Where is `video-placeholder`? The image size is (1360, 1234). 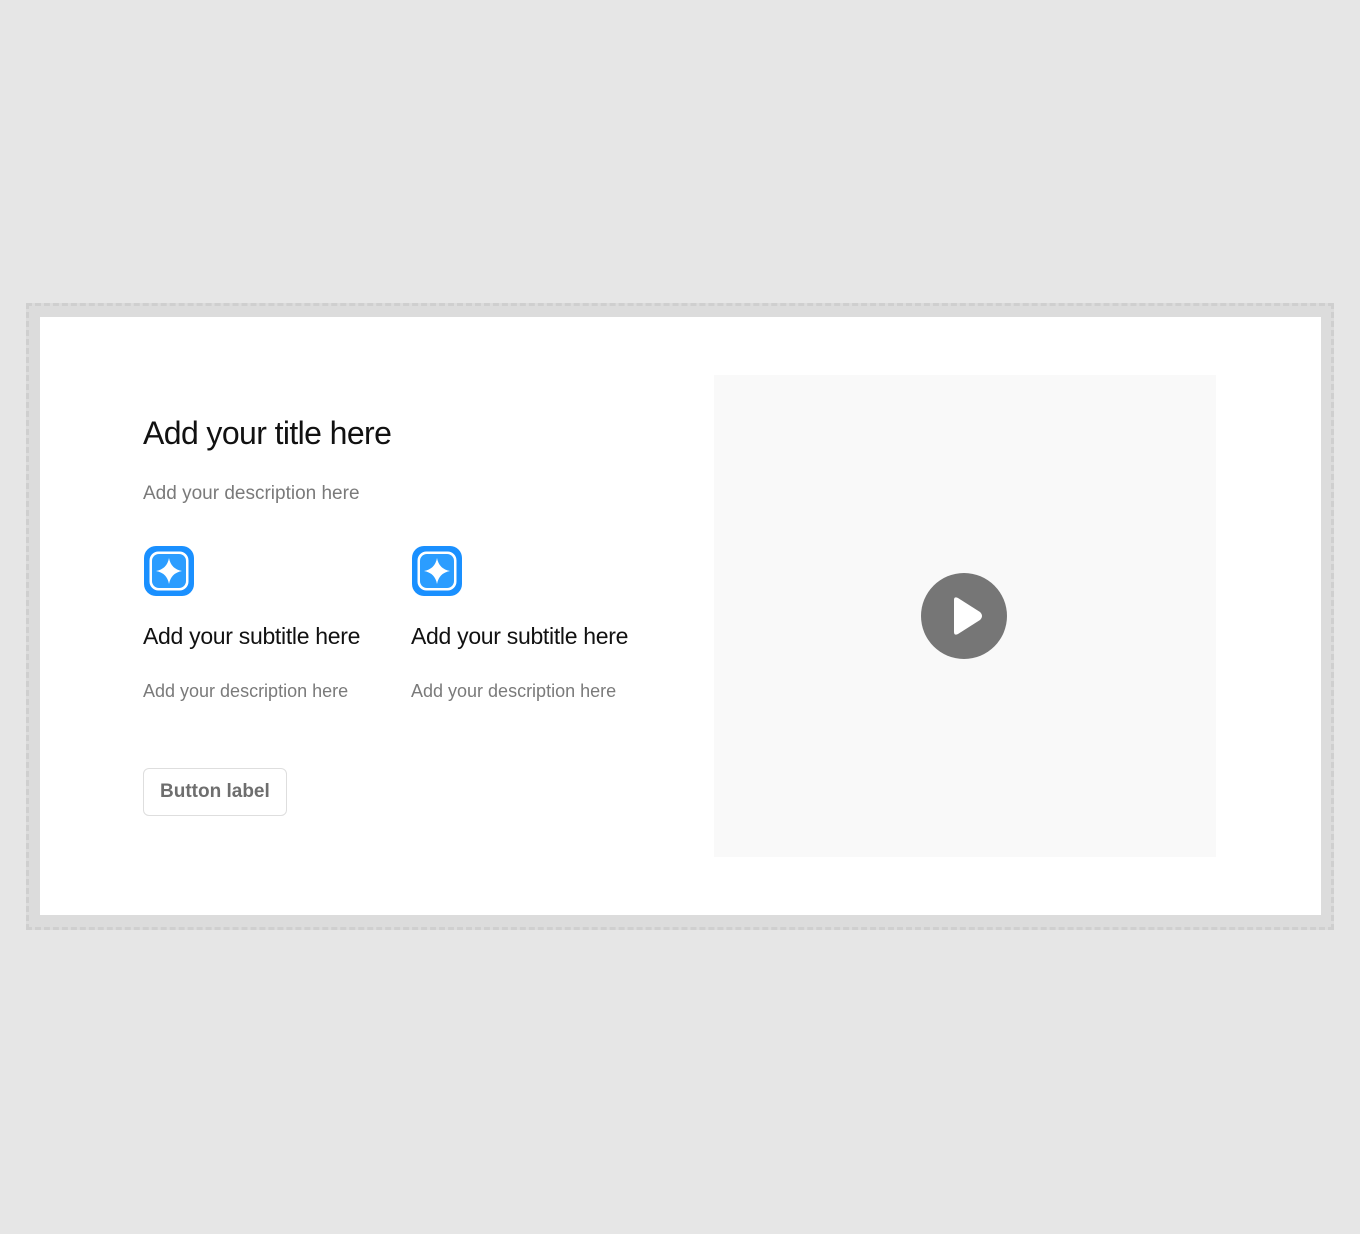 video-placeholder is located at coordinates (965, 616).